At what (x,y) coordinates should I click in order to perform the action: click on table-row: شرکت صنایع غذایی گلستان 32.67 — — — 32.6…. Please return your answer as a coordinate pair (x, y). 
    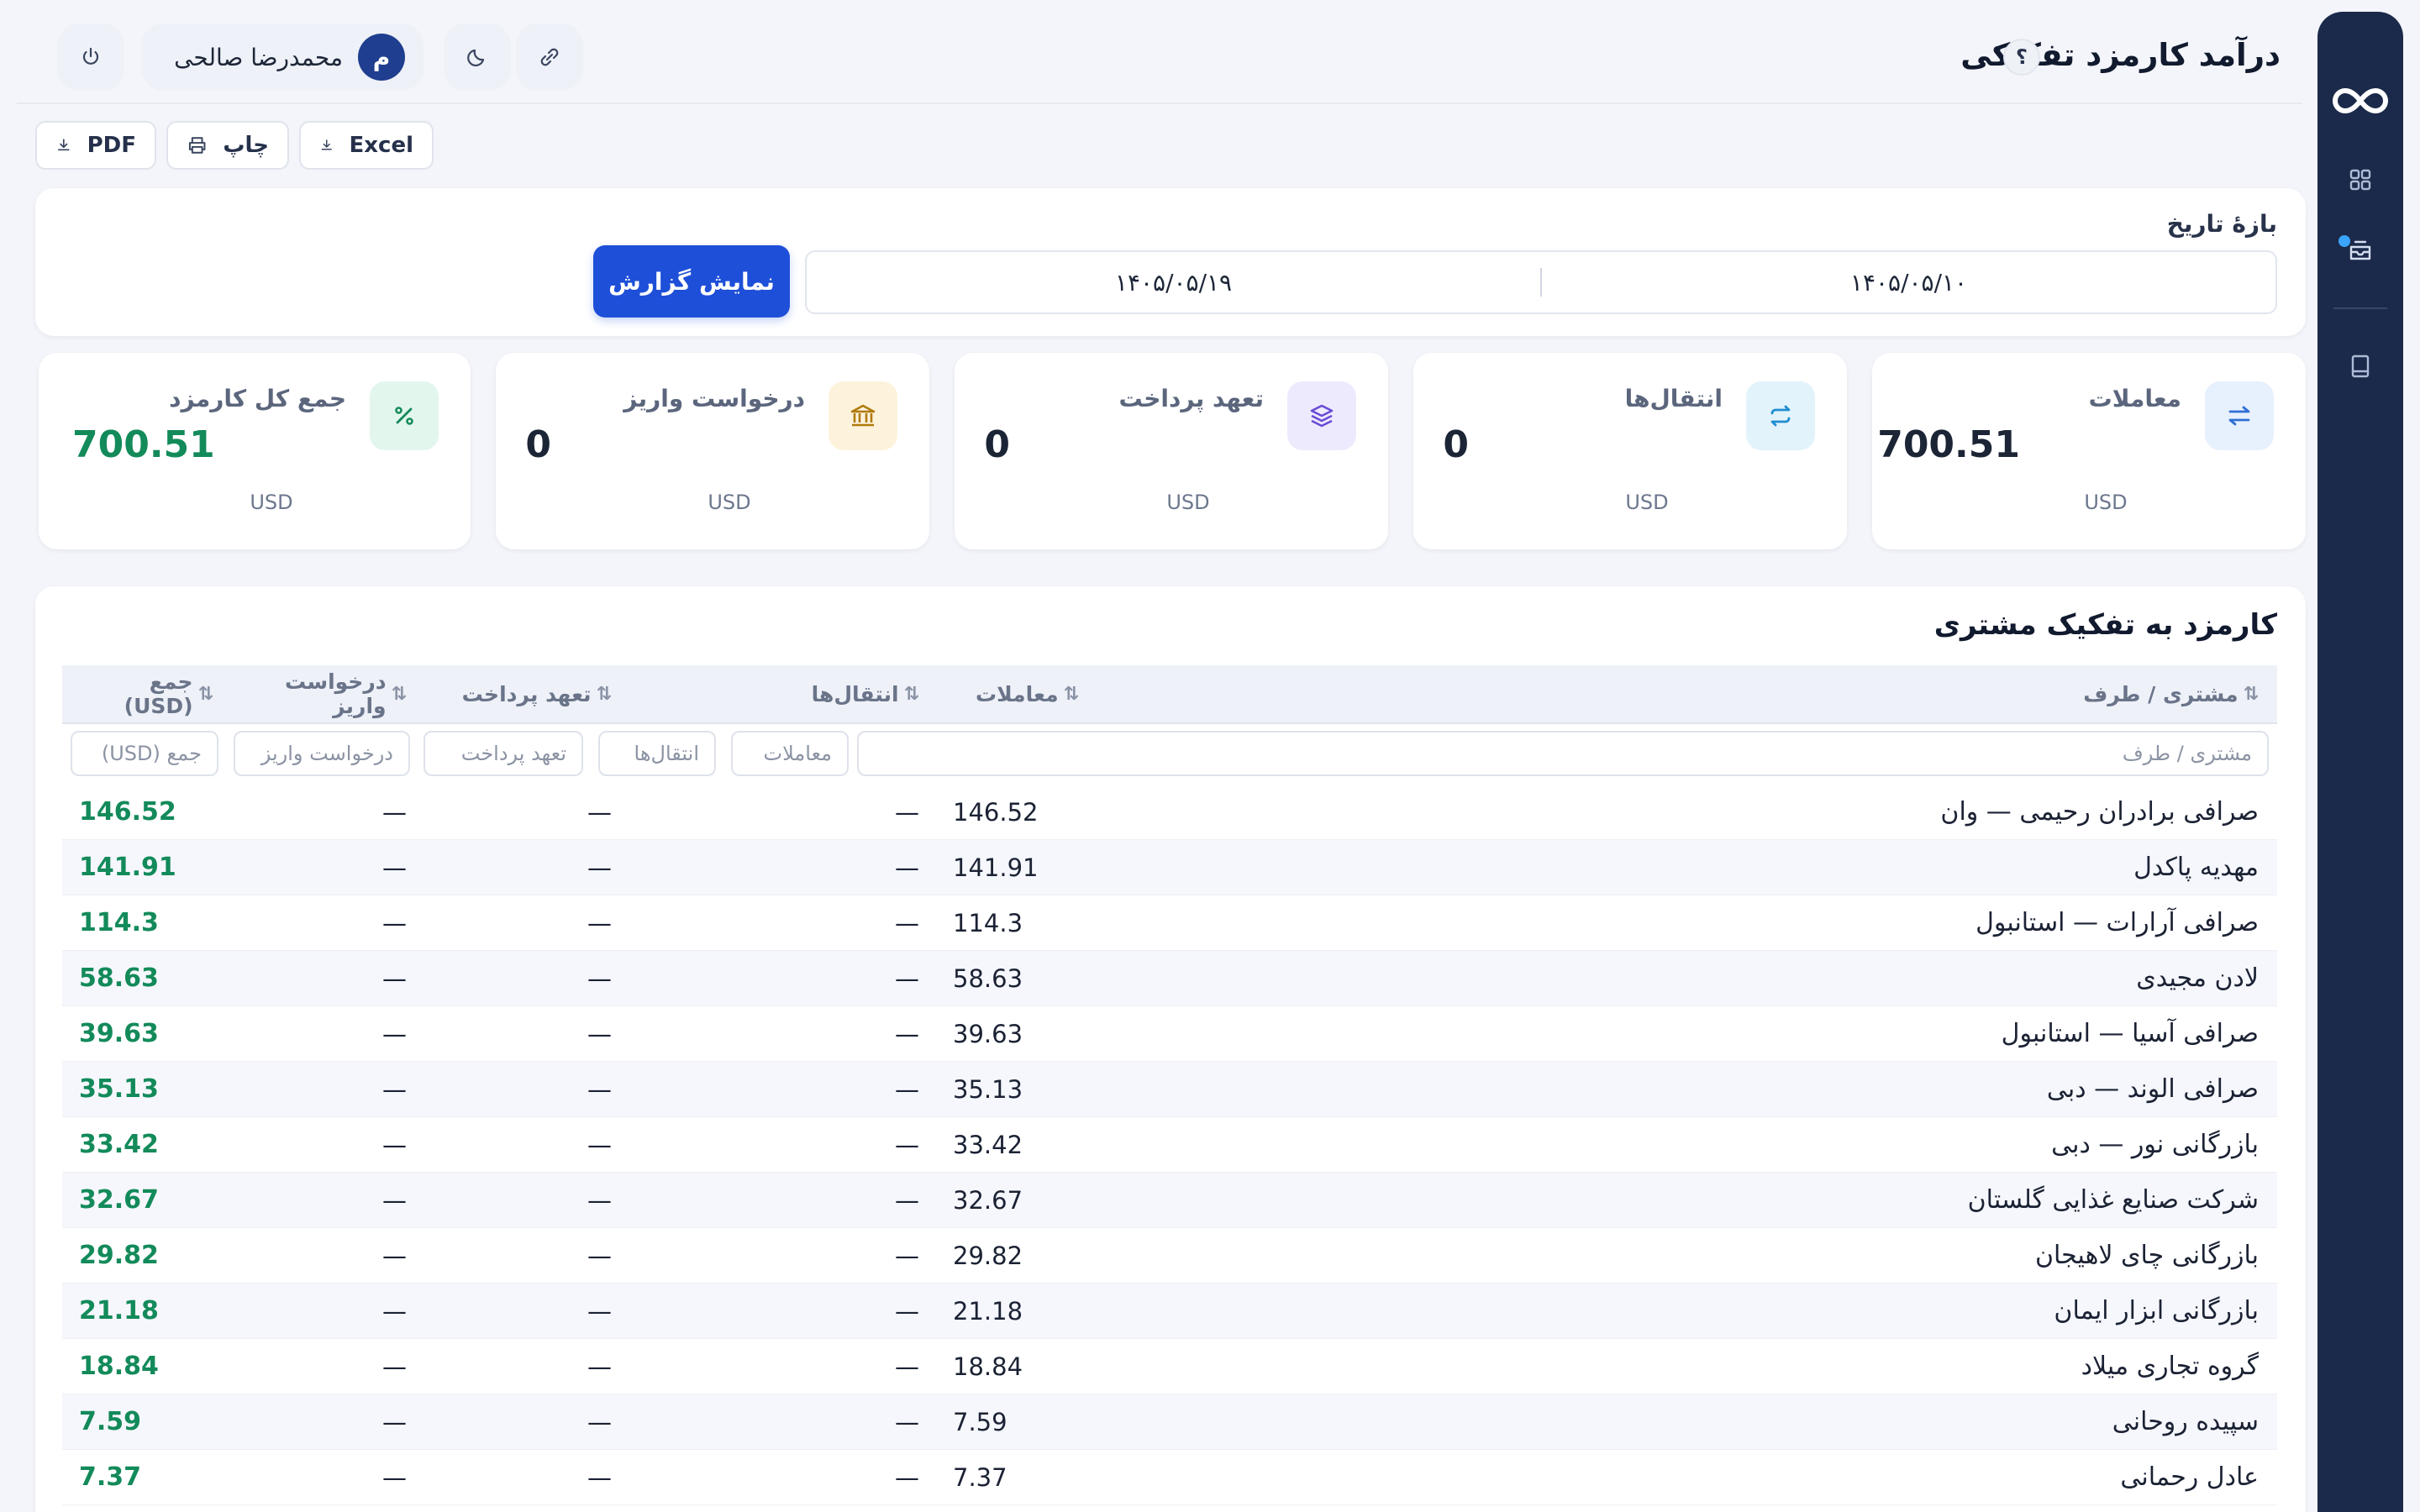
    Looking at the image, I should click on (1169, 1200).